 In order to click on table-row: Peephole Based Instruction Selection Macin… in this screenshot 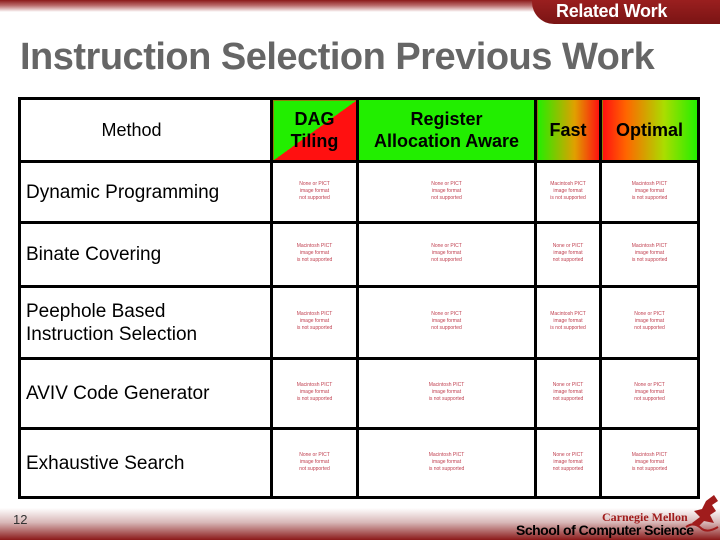, I will do `click(359, 322)`.